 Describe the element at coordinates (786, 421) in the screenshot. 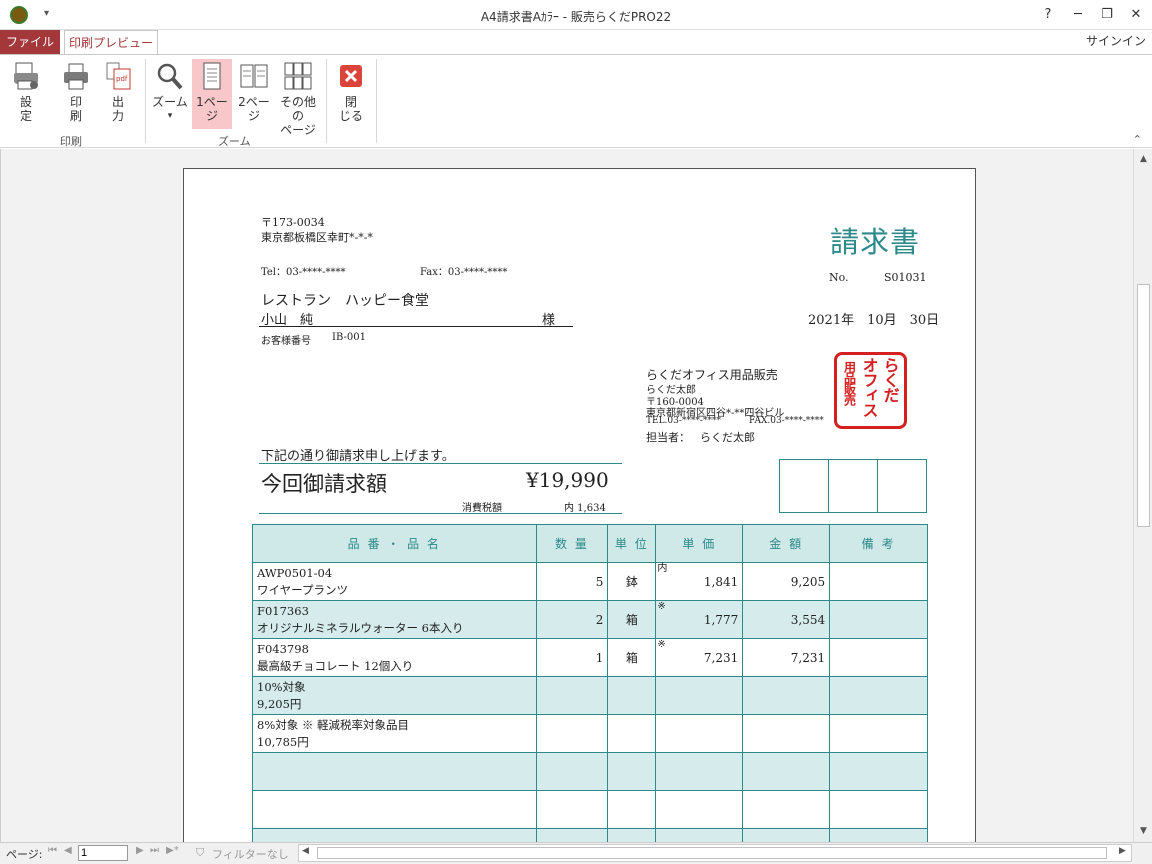

I see `issuer-fax: FAX.03-****-****` at that location.